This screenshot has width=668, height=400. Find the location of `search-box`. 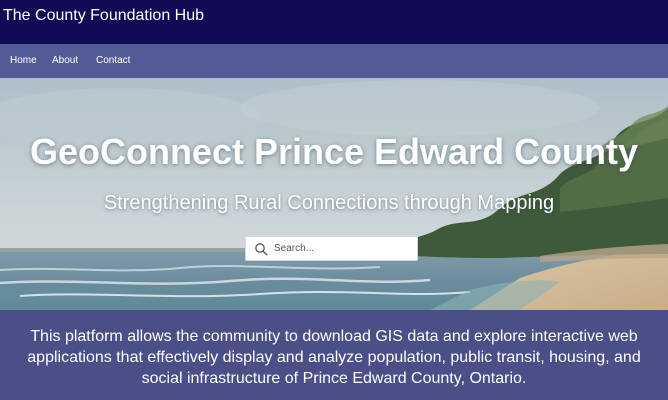

search-box is located at coordinates (331, 248).